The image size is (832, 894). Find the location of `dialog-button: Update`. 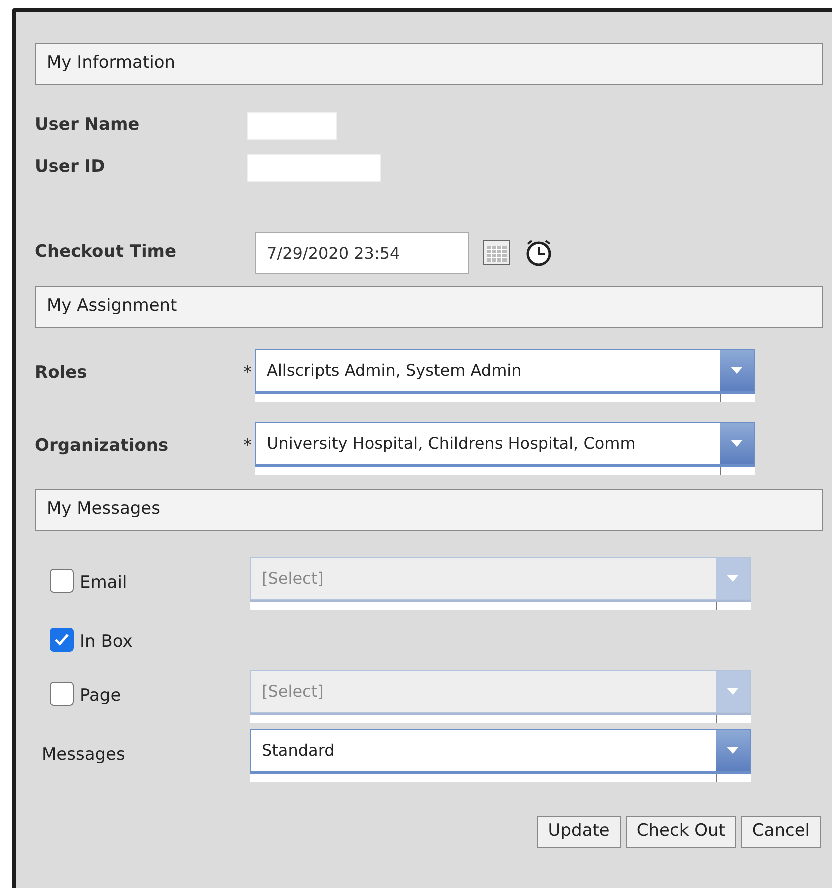

dialog-button: Update is located at coordinates (579, 832).